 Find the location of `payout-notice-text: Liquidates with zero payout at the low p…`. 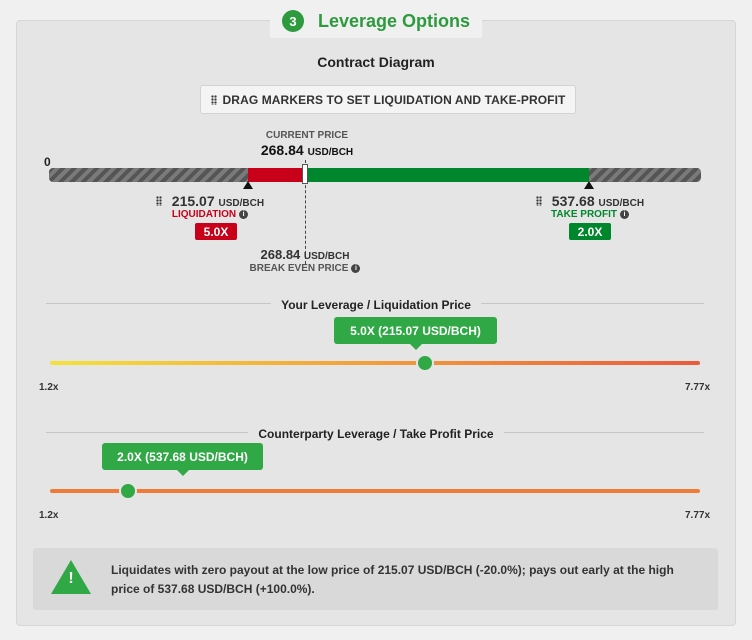

payout-notice-text: Liquidates with zero payout at the low p… is located at coordinates (392, 579).